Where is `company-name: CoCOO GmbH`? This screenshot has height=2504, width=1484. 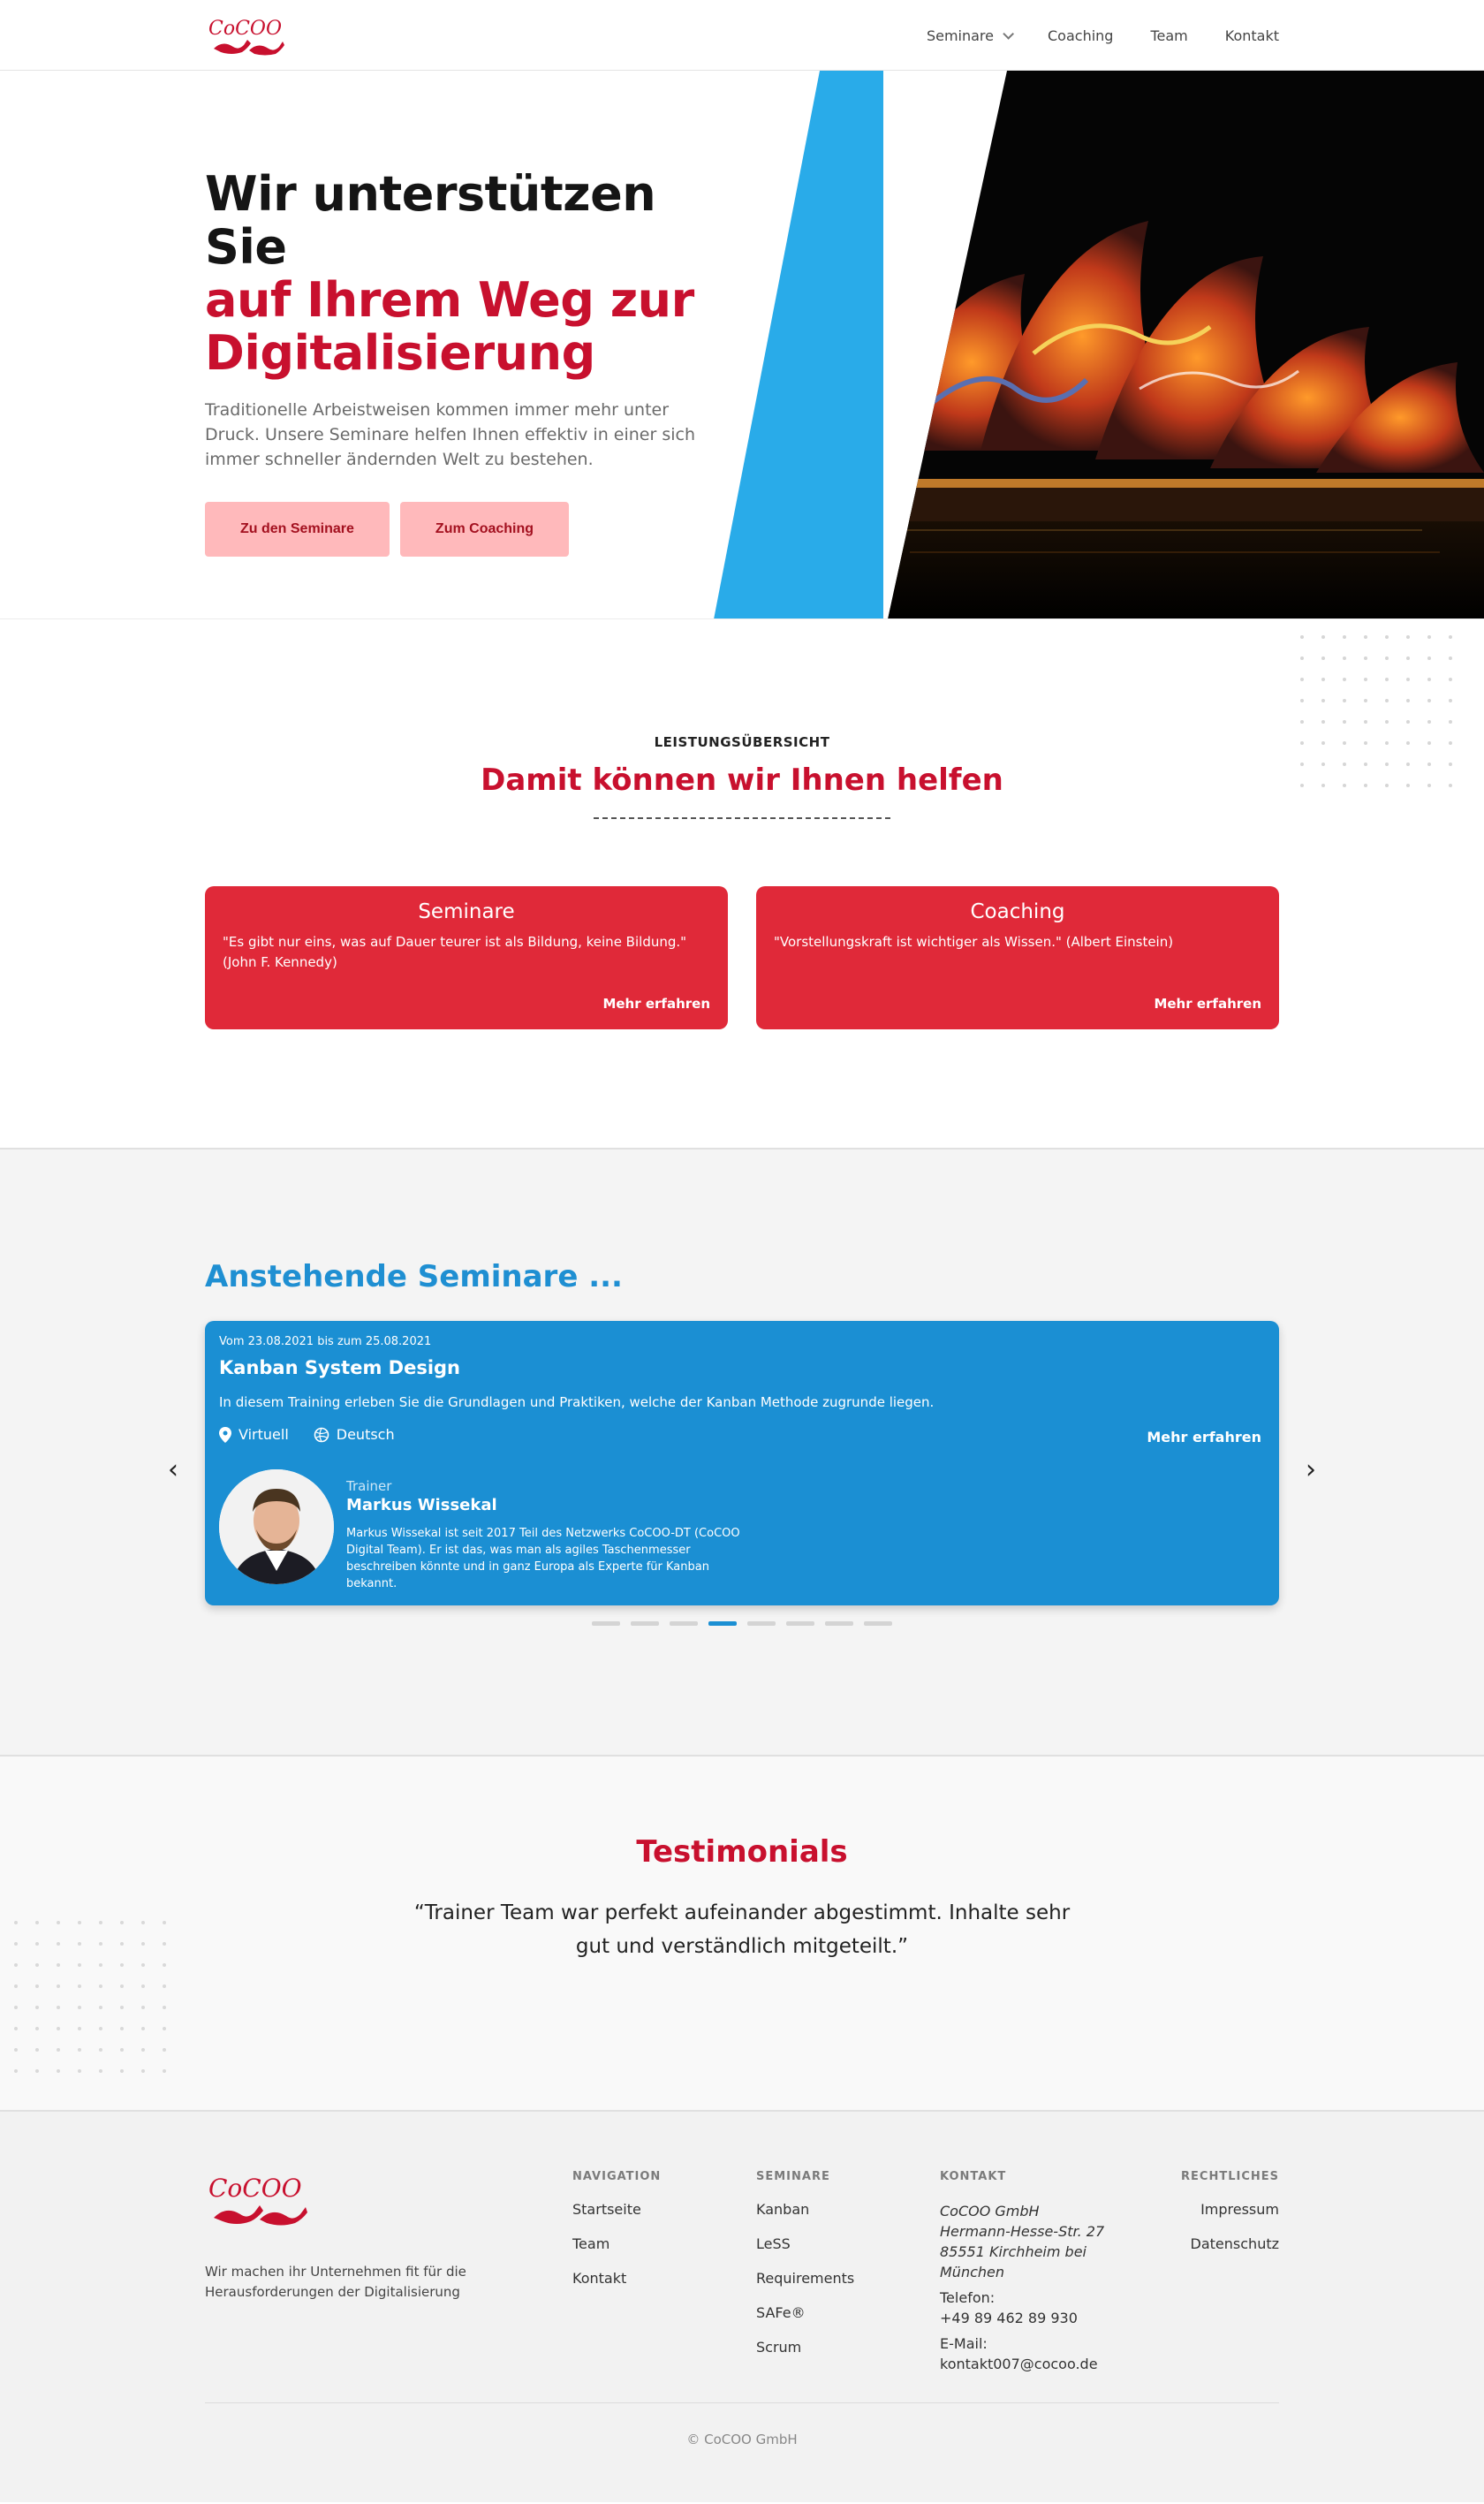 company-name: CoCOO GmbH is located at coordinates (990, 2211).